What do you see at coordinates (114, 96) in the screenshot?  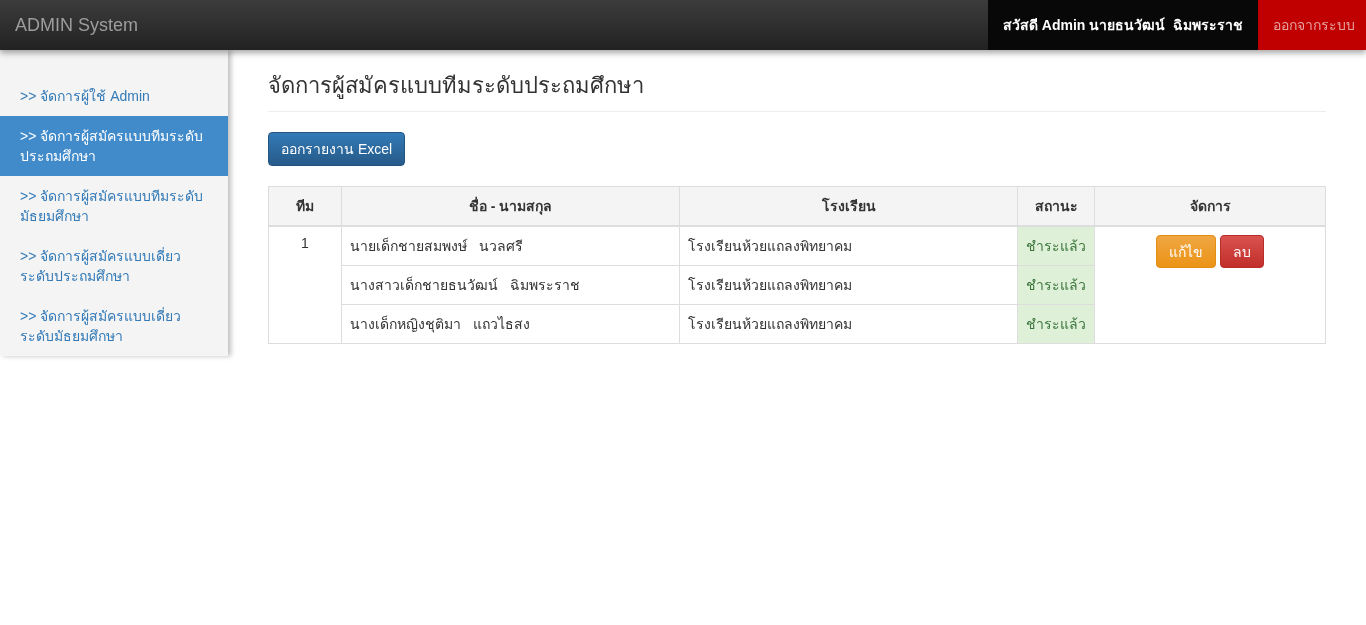 I see `sidebar-item: >> จัดการผู้ใช้ Admin` at bounding box center [114, 96].